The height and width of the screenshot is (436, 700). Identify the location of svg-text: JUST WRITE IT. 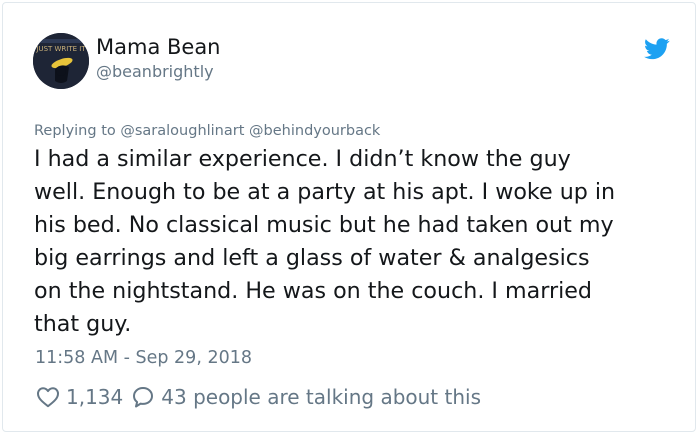
(60, 49).